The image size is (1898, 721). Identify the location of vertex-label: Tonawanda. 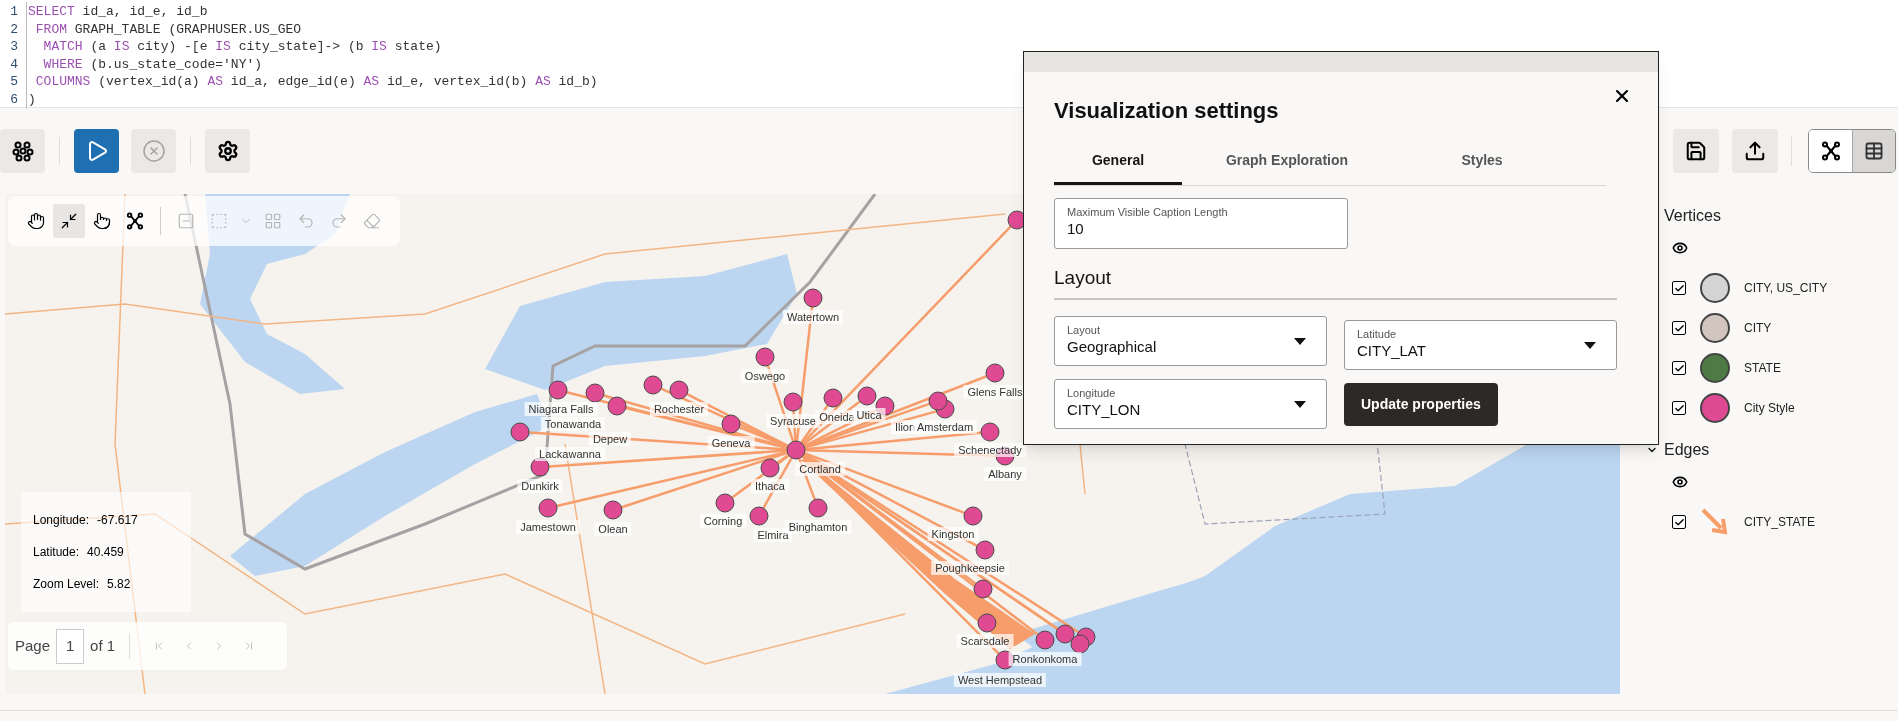
(573, 424).